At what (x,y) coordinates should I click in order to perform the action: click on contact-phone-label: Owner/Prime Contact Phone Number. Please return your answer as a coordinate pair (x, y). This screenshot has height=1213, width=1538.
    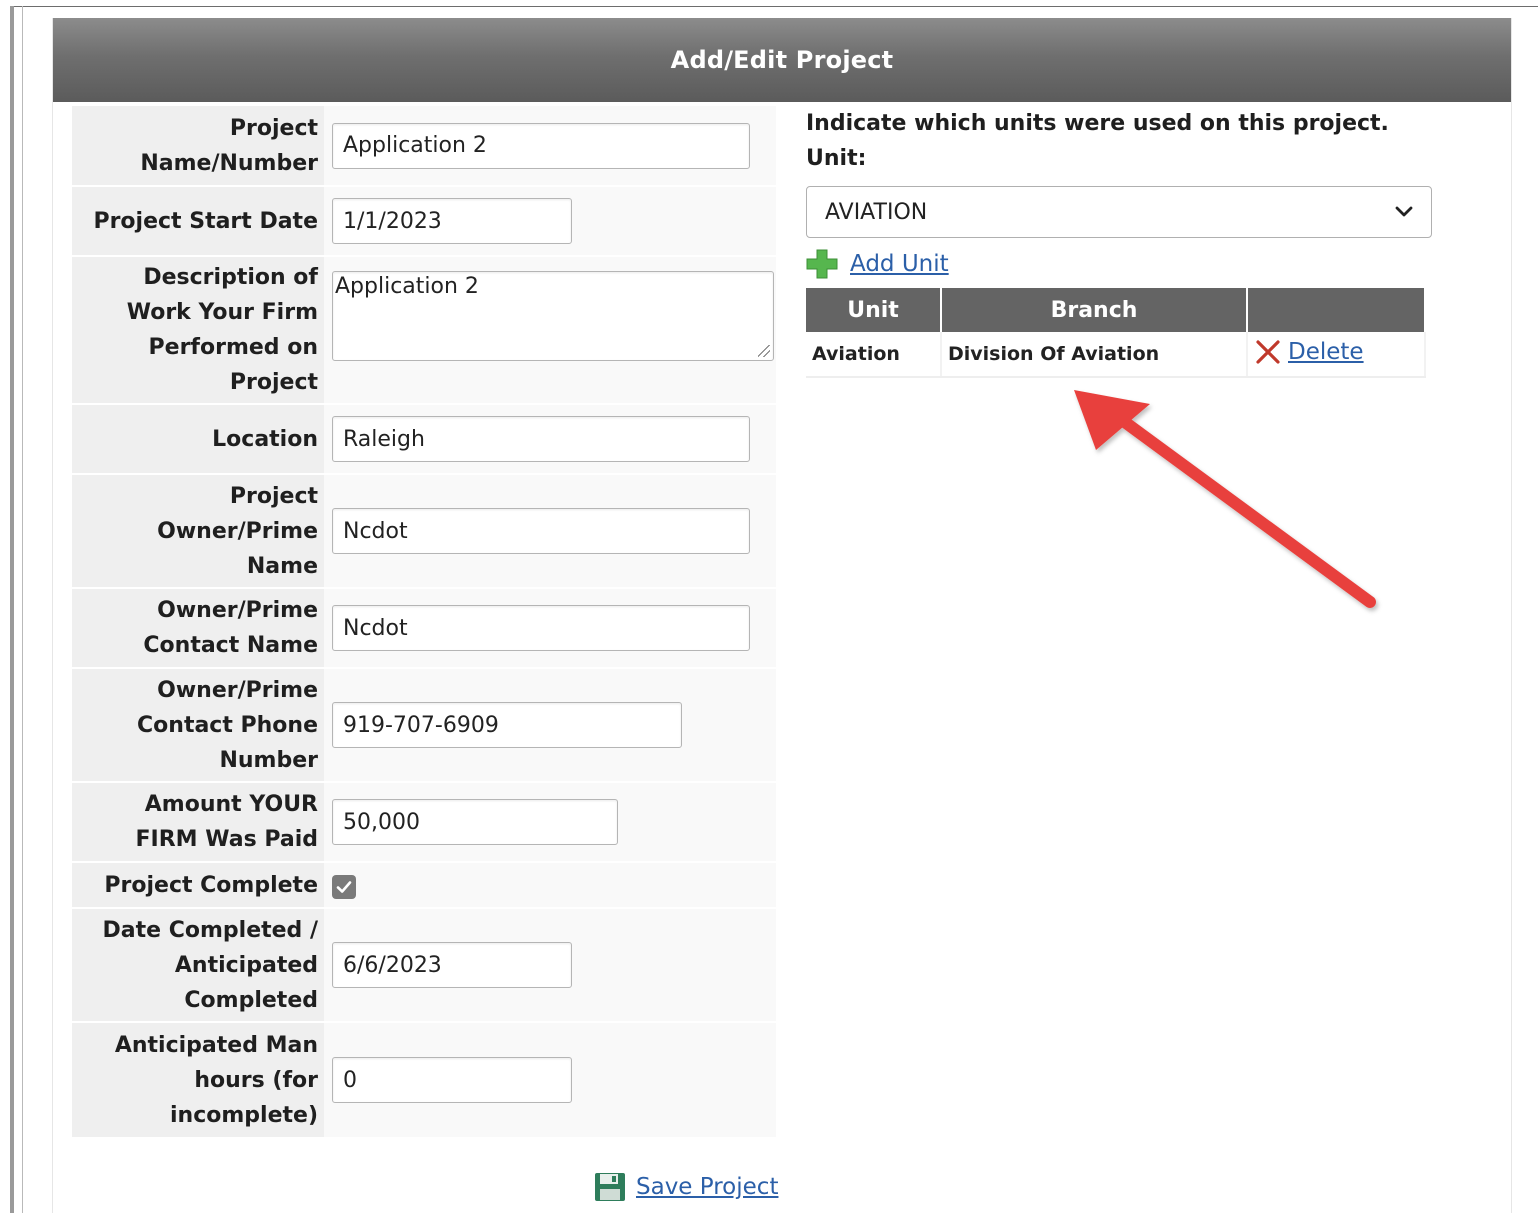
    Looking at the image, I should click on (198, 725).